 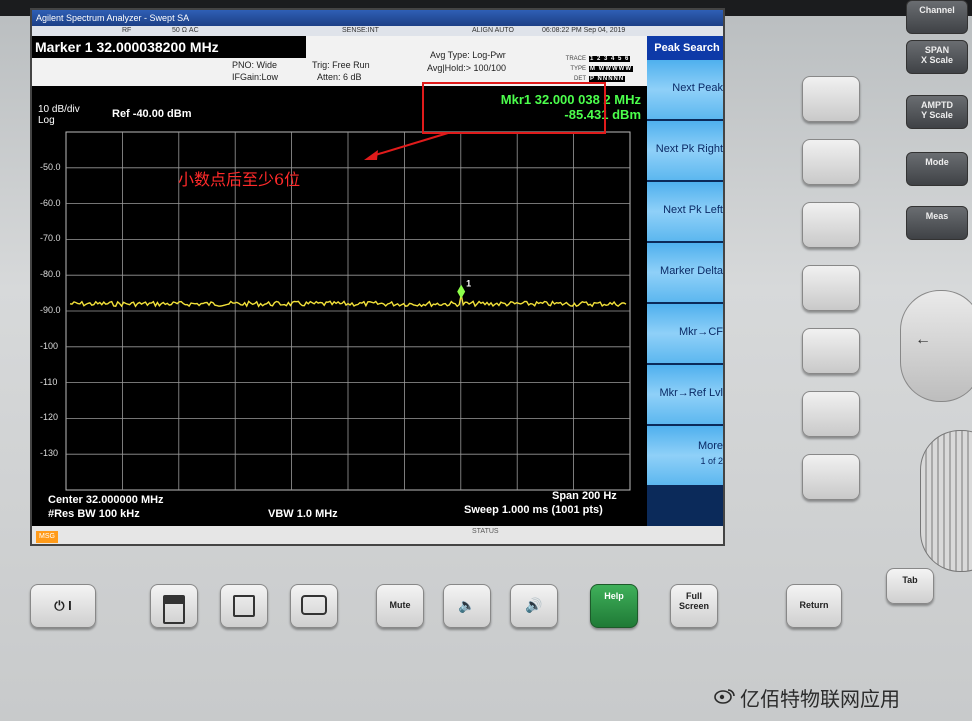 I want to click on y-tick-label: -60.0, so click(x=50, y=202).